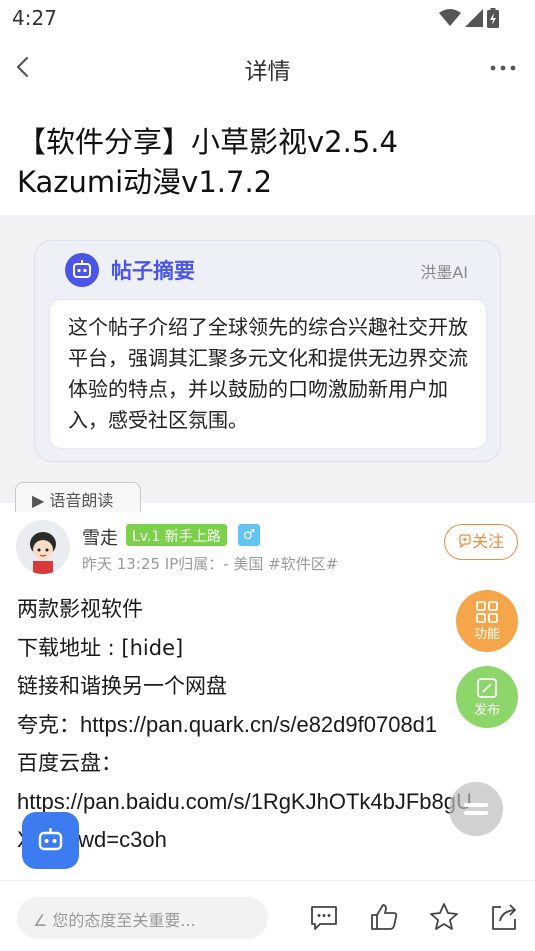 Image resolution: width=535 pixels, height=951 pixels. I want to click on post-title-line: 【软件分享】小草影视v2.5.4, so click(207, 142).